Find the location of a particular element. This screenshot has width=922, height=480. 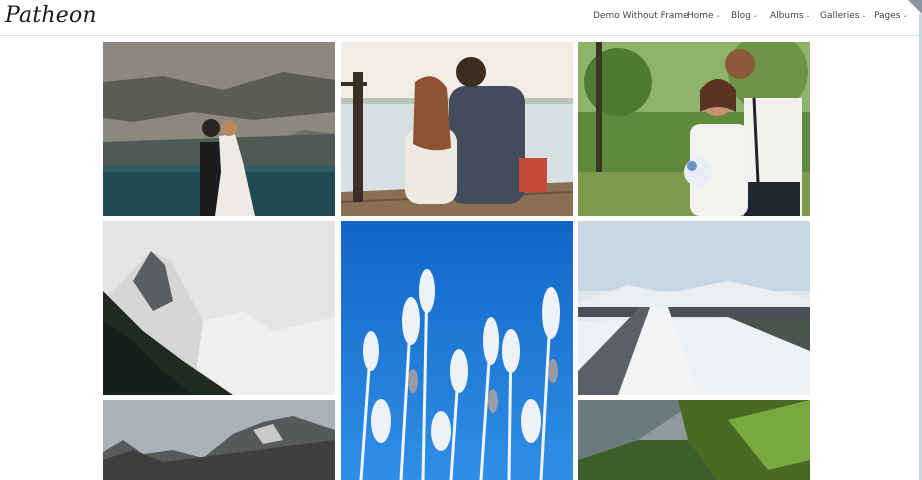

gallery-photo-snowy-road is located at coordinates (694, 308).